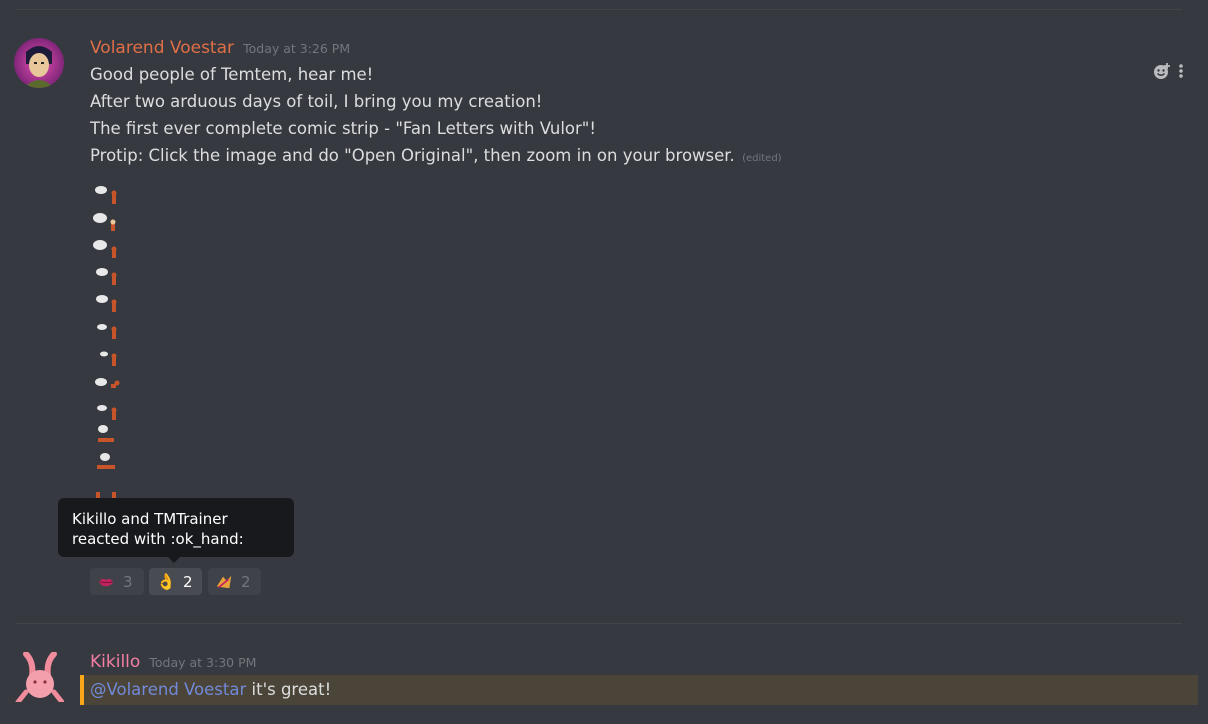 Image resolution: width=1208 pixels, height=724 pixels. What do you see at coordinates (162, 48) in the screenshot?
I see `author-name: Volarend Voestar` at bounding box center [162, 48].